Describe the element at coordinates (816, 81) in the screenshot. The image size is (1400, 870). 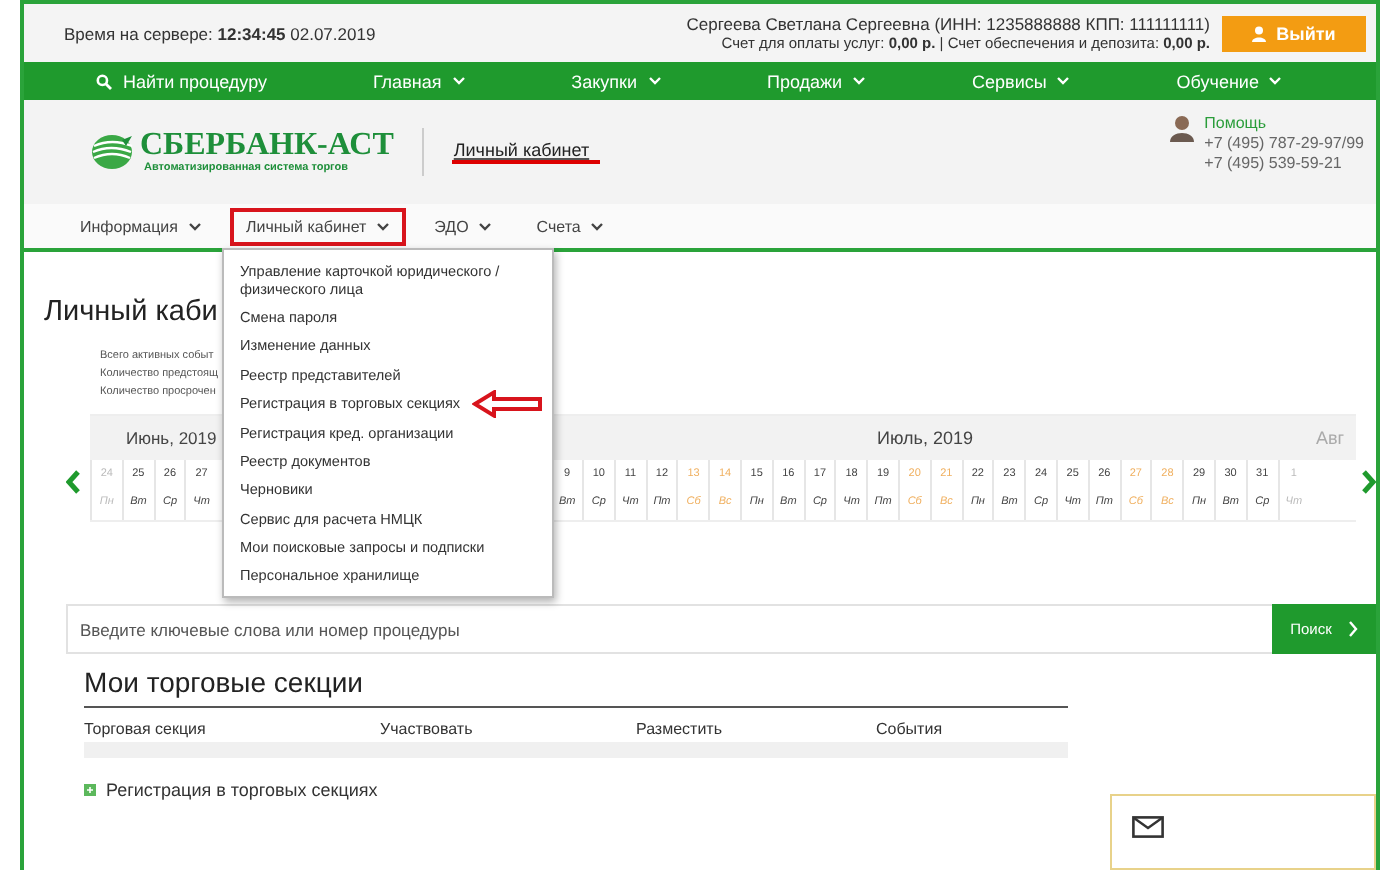
I see `nav-menu-item: Продажи` at that location.